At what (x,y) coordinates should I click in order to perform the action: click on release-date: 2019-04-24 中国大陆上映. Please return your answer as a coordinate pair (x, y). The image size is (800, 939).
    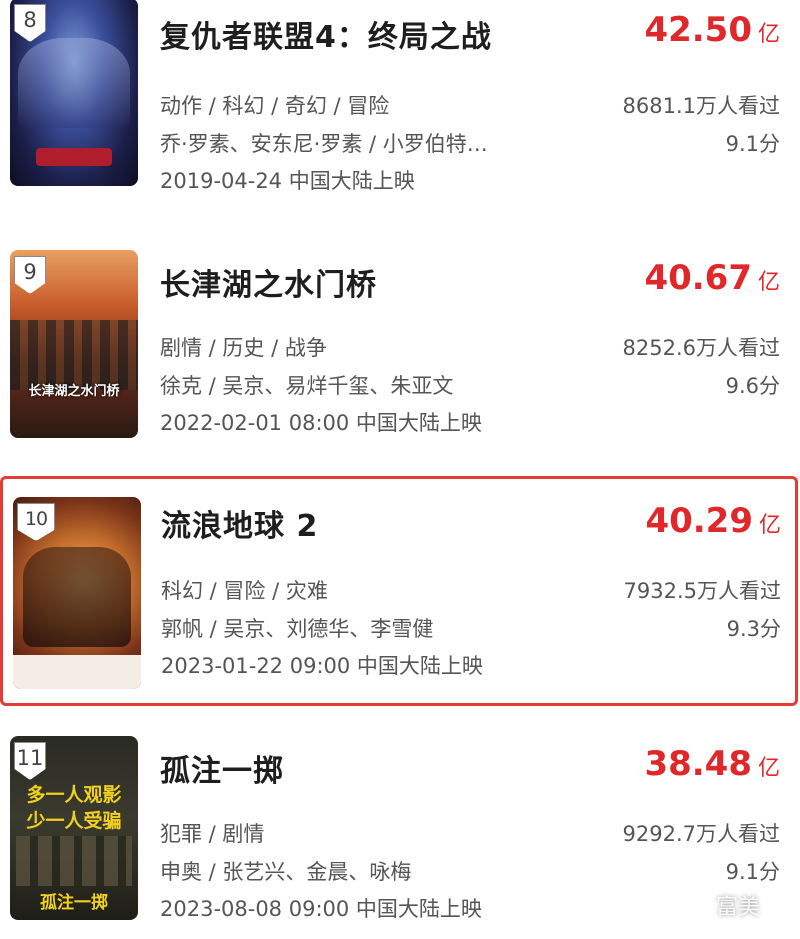
    Looking at the image, I should click on (287, 181).